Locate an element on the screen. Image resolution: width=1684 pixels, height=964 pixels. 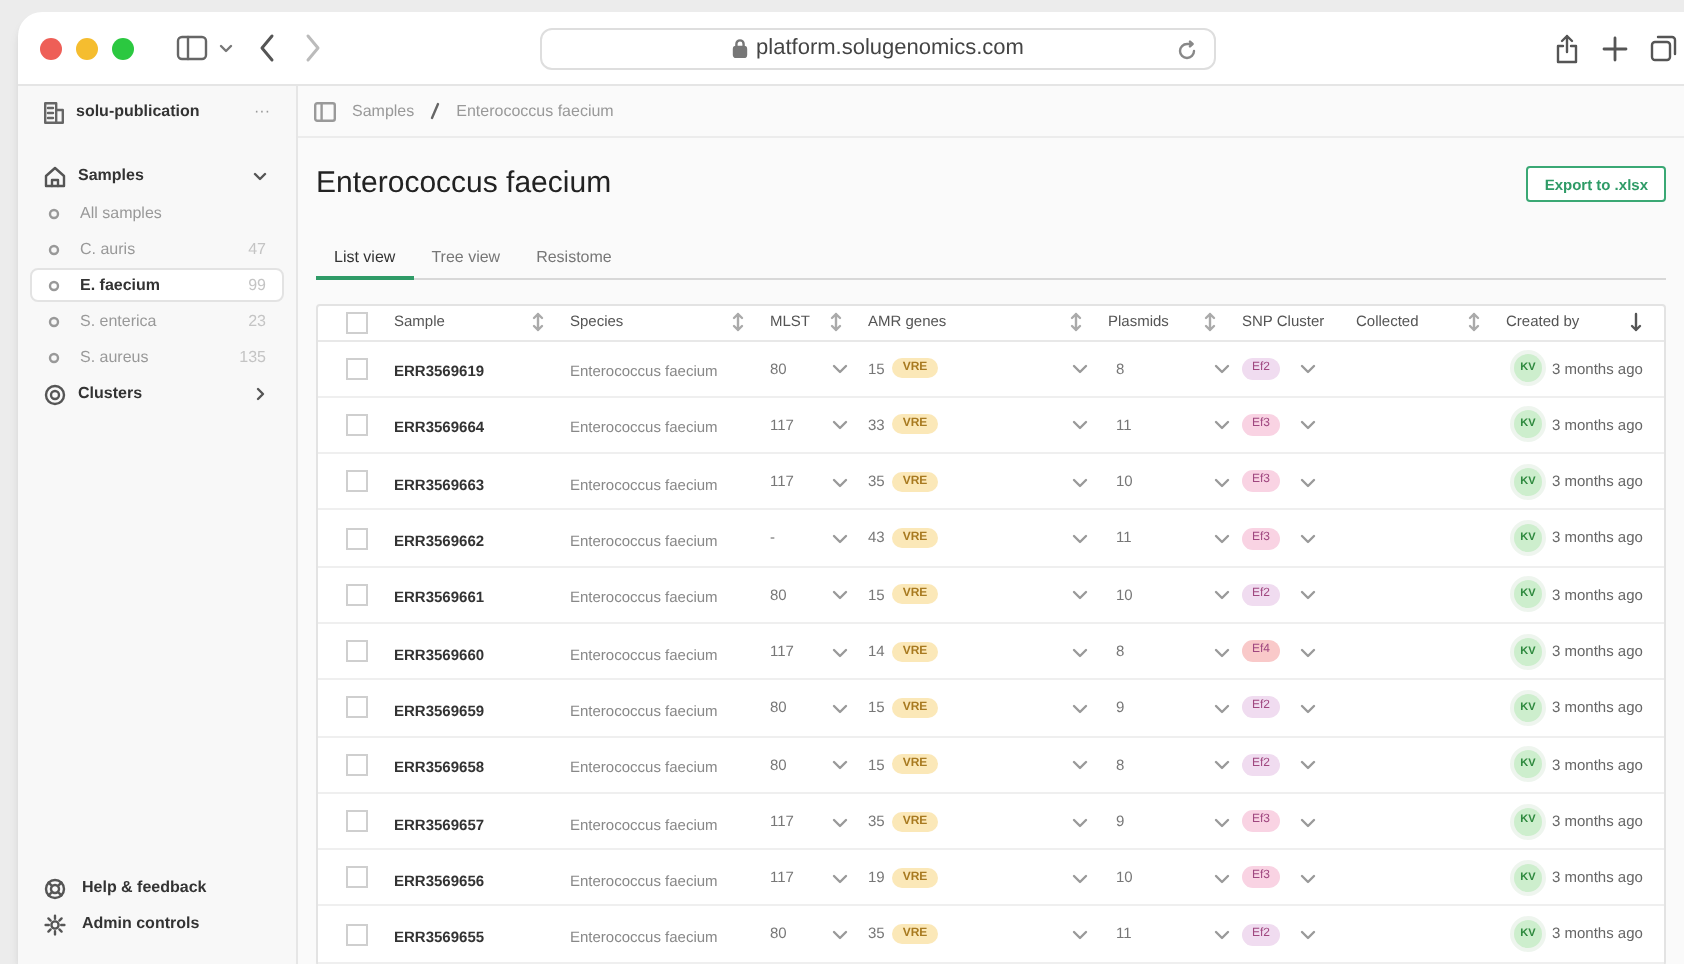
nav-item: Samples is located at coordinates (111, 176).